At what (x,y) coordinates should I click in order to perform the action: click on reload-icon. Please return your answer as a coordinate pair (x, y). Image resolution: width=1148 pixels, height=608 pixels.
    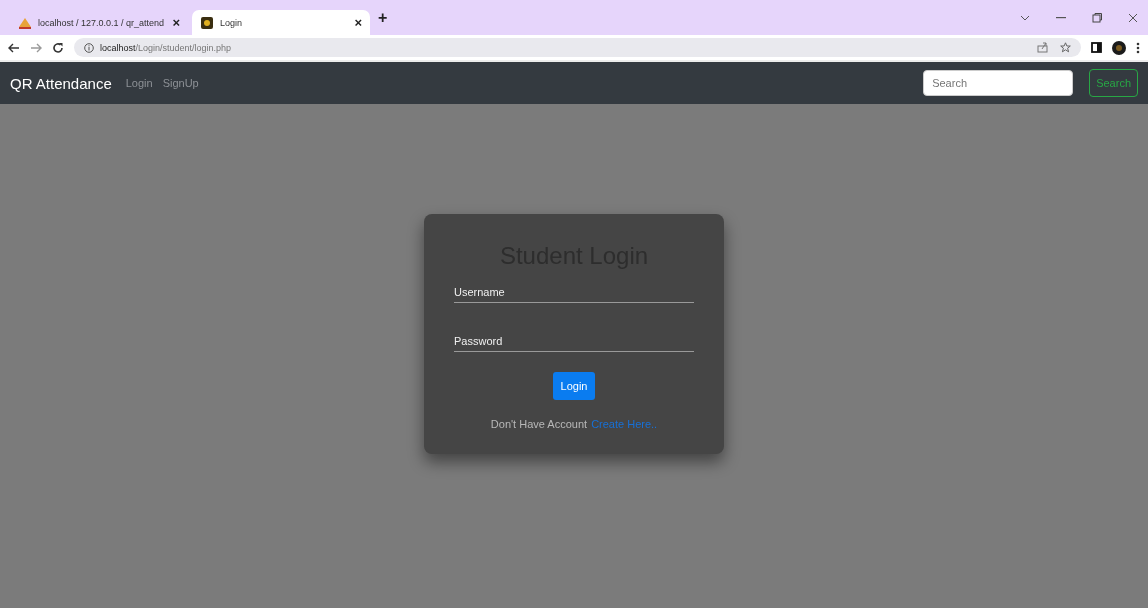
    Looking at the image, I should click on (58, 47).